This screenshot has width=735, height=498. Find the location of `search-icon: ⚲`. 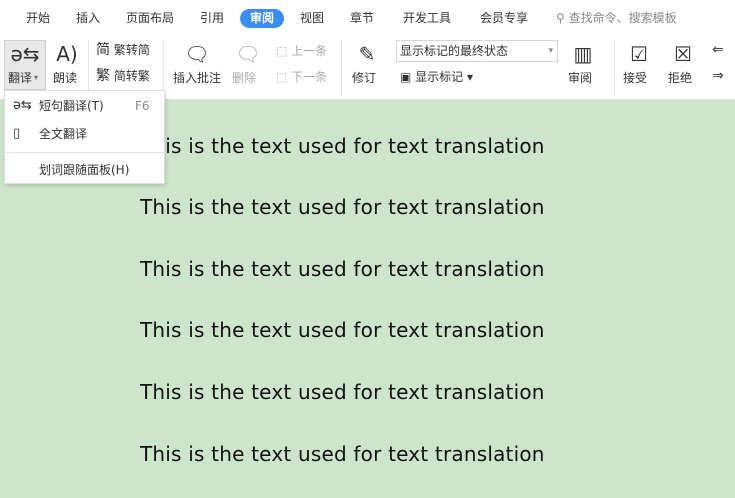

search-icon: ⚲ is located at coordinates (560, 18).